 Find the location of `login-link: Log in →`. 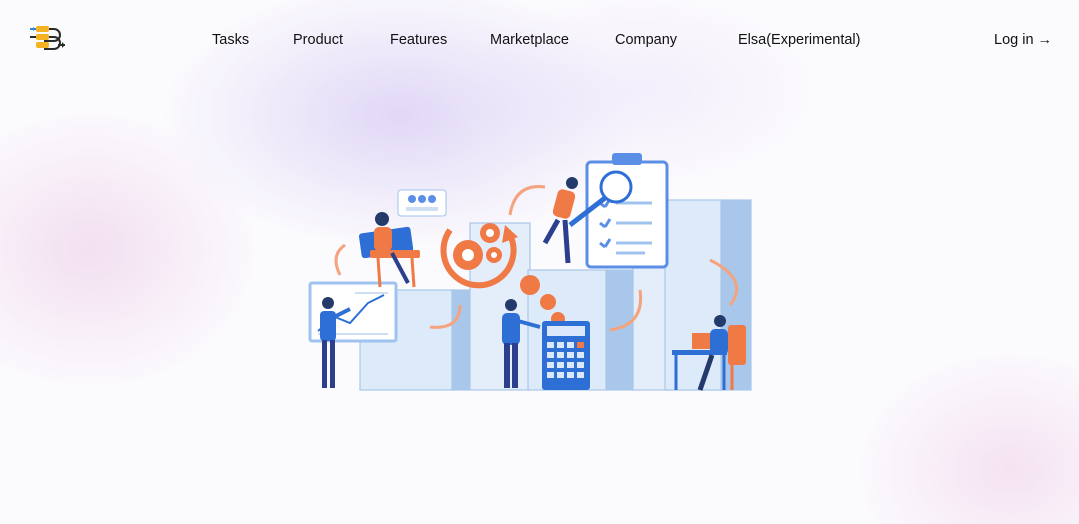

login-link: Log in → is located at coordinates (1023, 40).